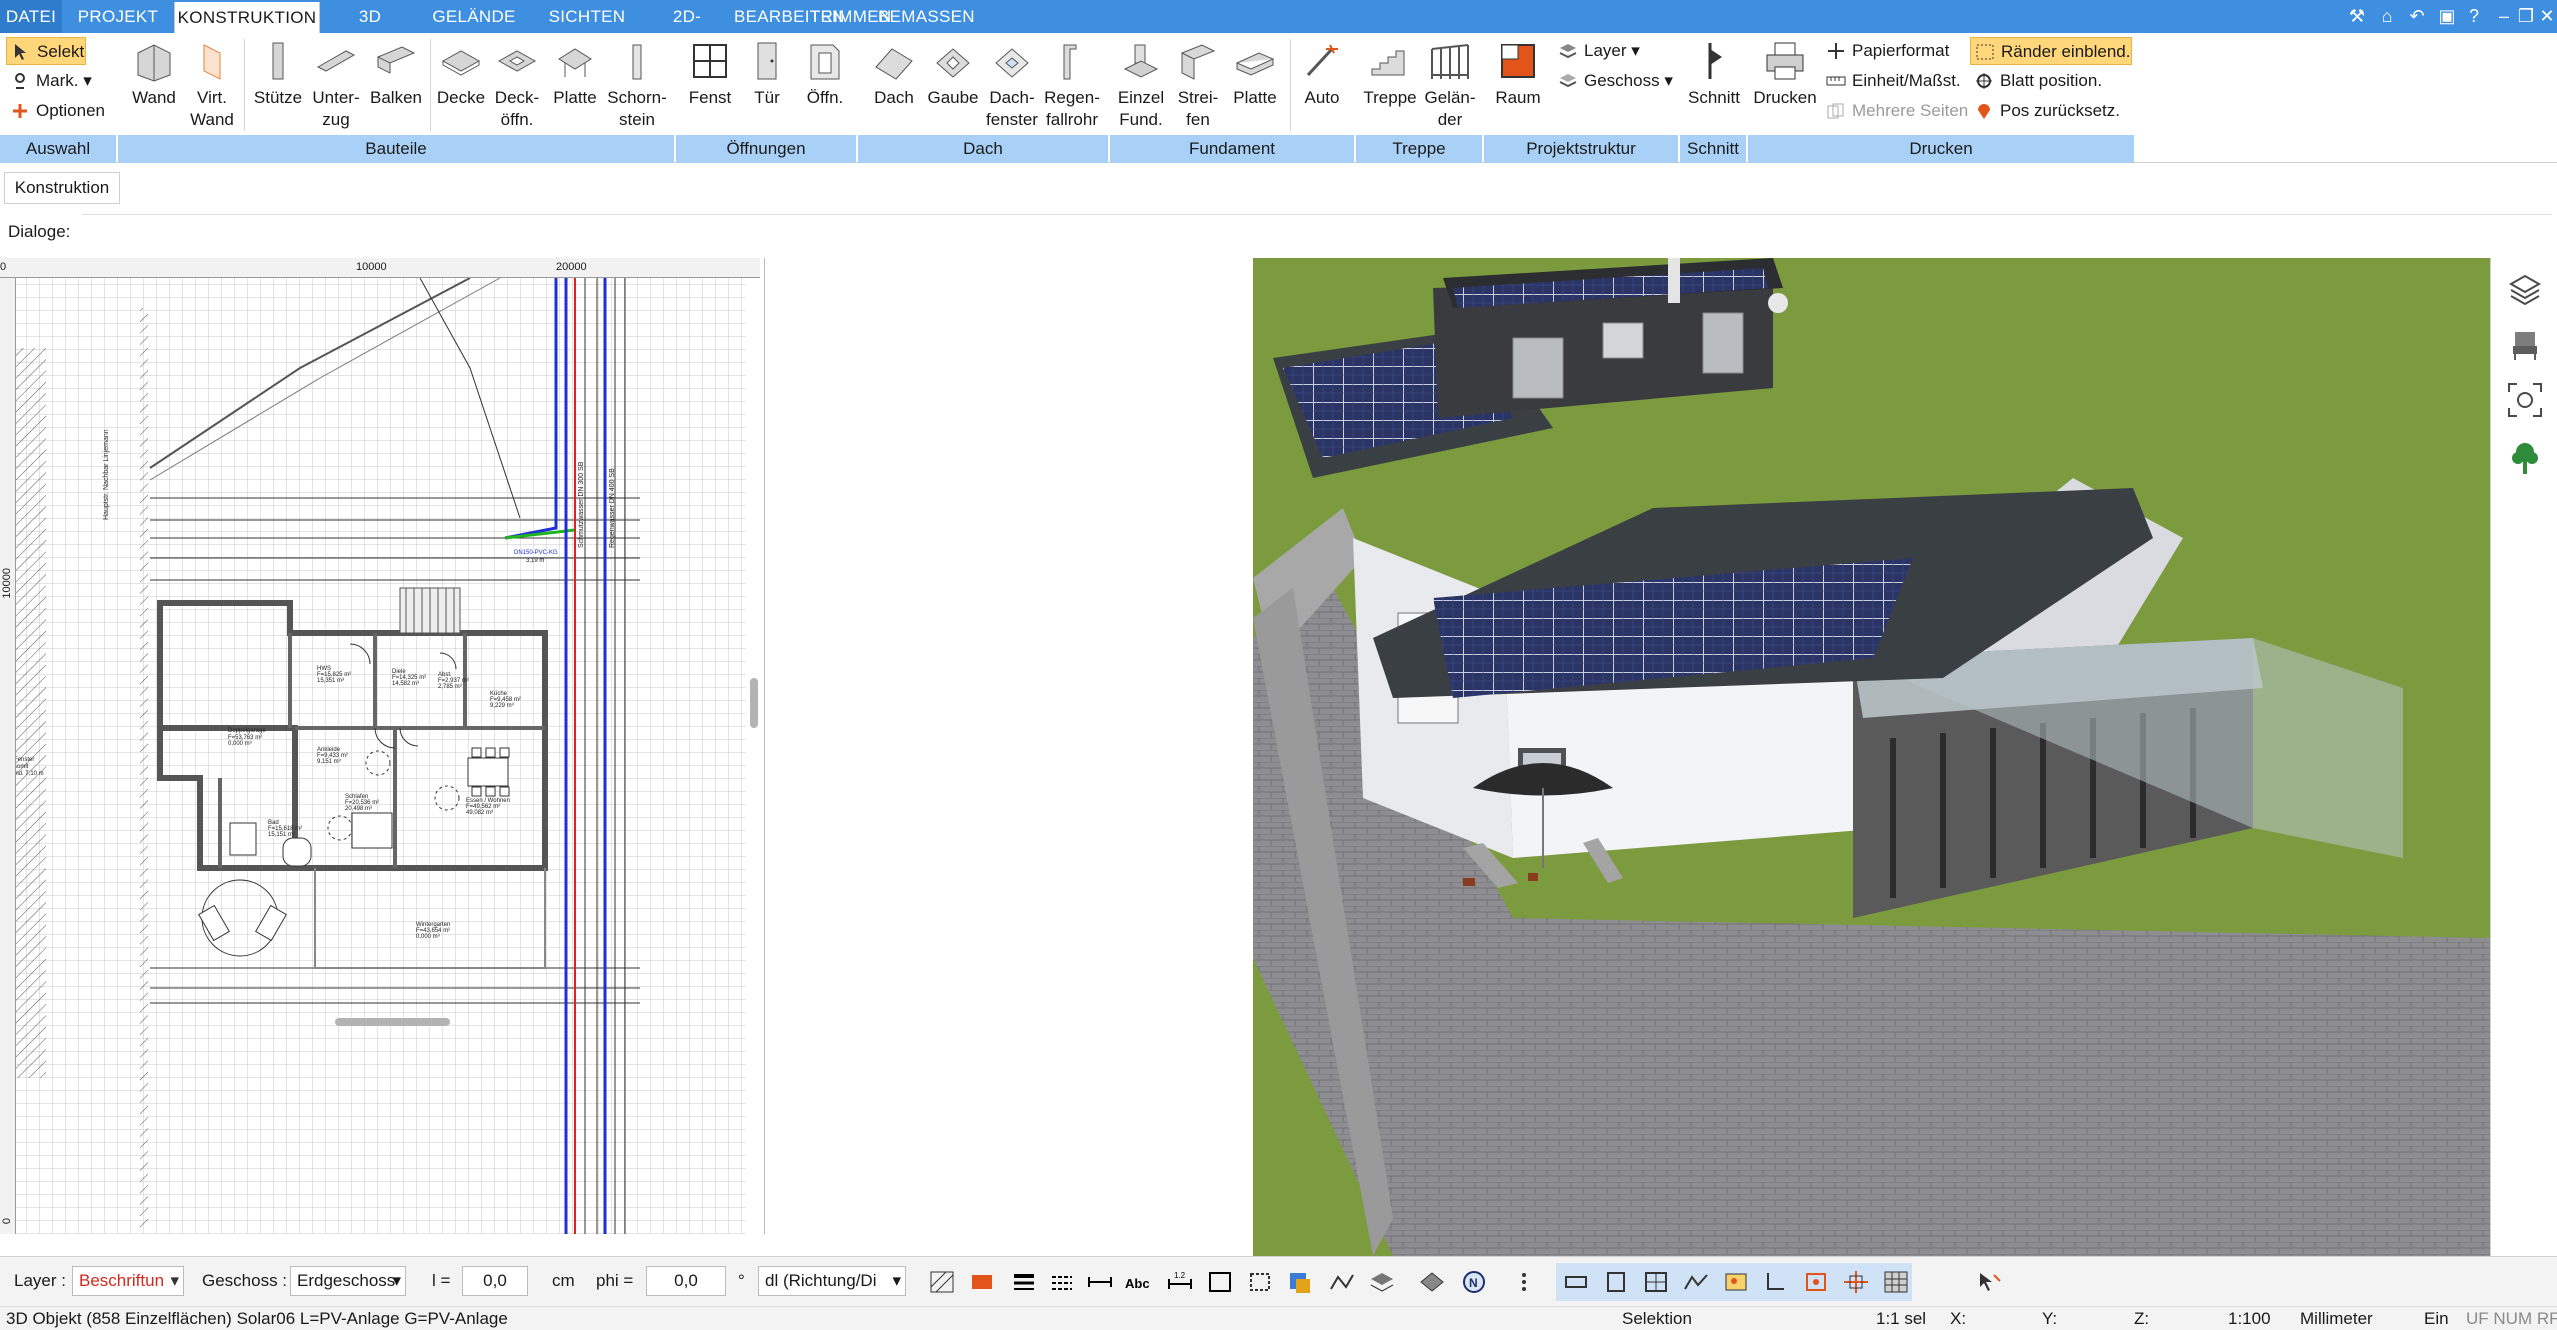  Describe the element at coordinates (1198, 85) in the screenshot. I see `streifenfundament-button: Strei-fen` at that location.